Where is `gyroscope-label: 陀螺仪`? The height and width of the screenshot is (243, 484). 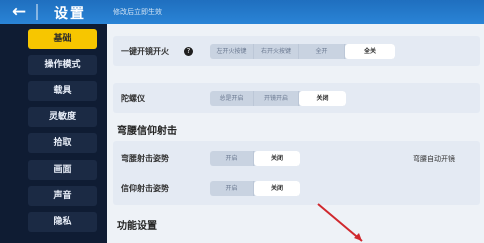 gyroscope-label: 陀螺仪 is located at coordinates (133, 98).